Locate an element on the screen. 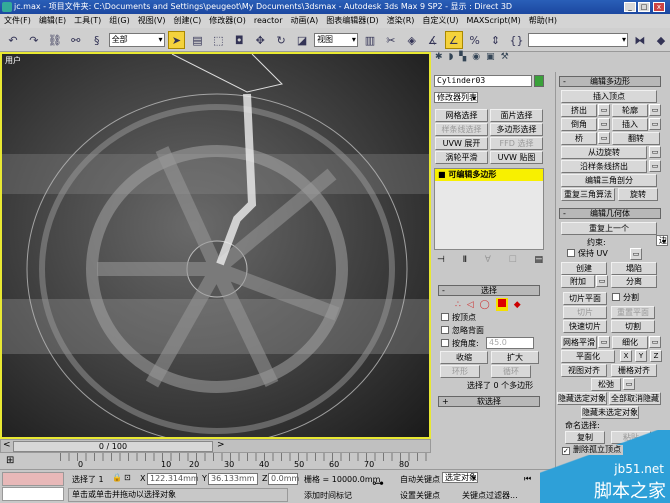 The width and height of the screenshot is (670, 503). object-color-swatch is located at coordinates (539, 81).